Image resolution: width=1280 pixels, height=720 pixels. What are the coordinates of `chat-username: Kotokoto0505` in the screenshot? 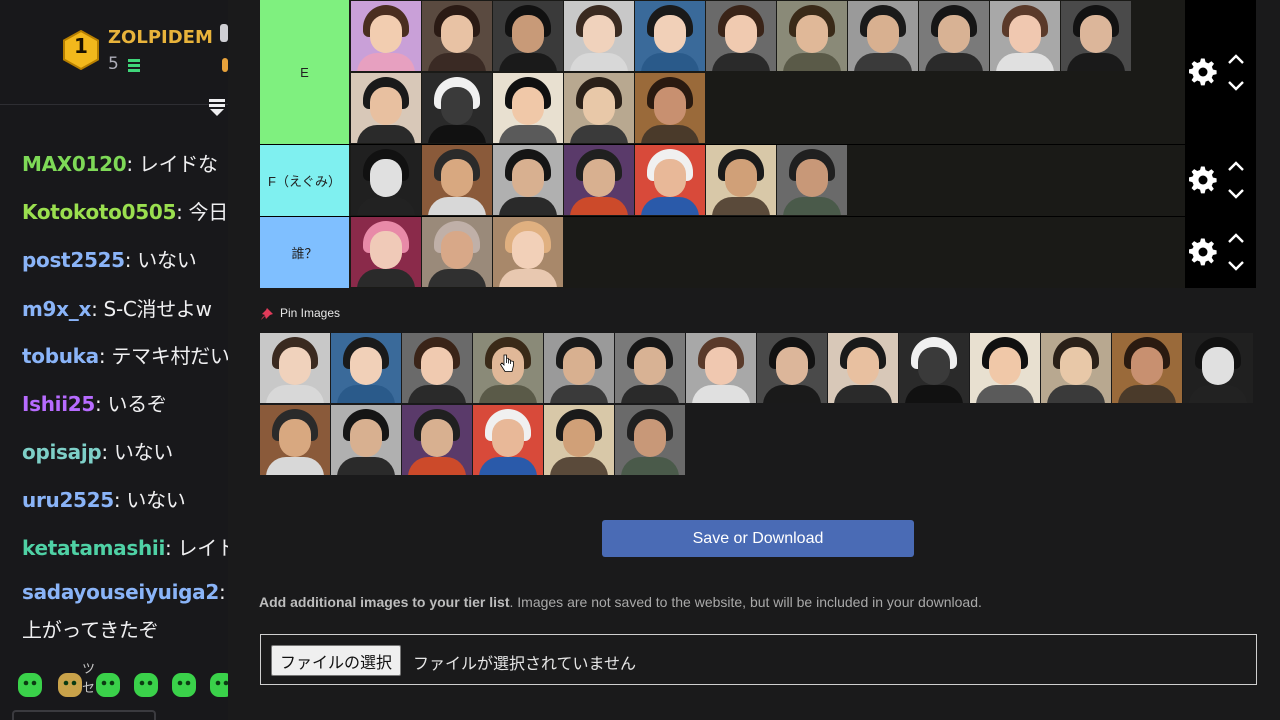 It's located at (99, 212).